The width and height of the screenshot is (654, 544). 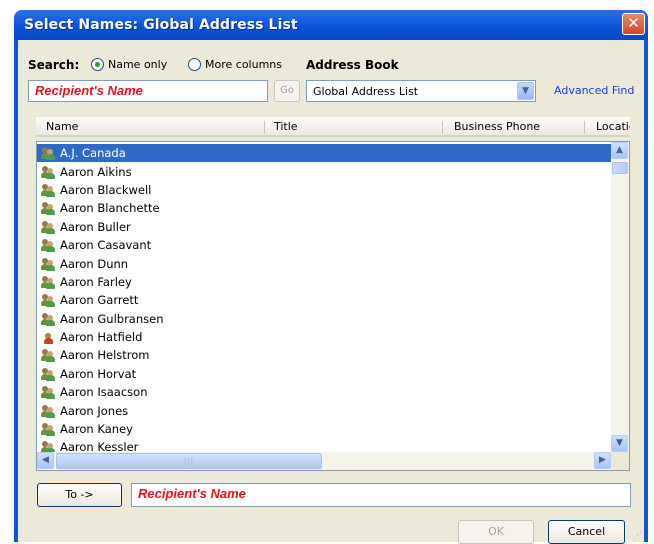 I want to click on contact-row: Aaron Garrett, so click(x=324, y=300).